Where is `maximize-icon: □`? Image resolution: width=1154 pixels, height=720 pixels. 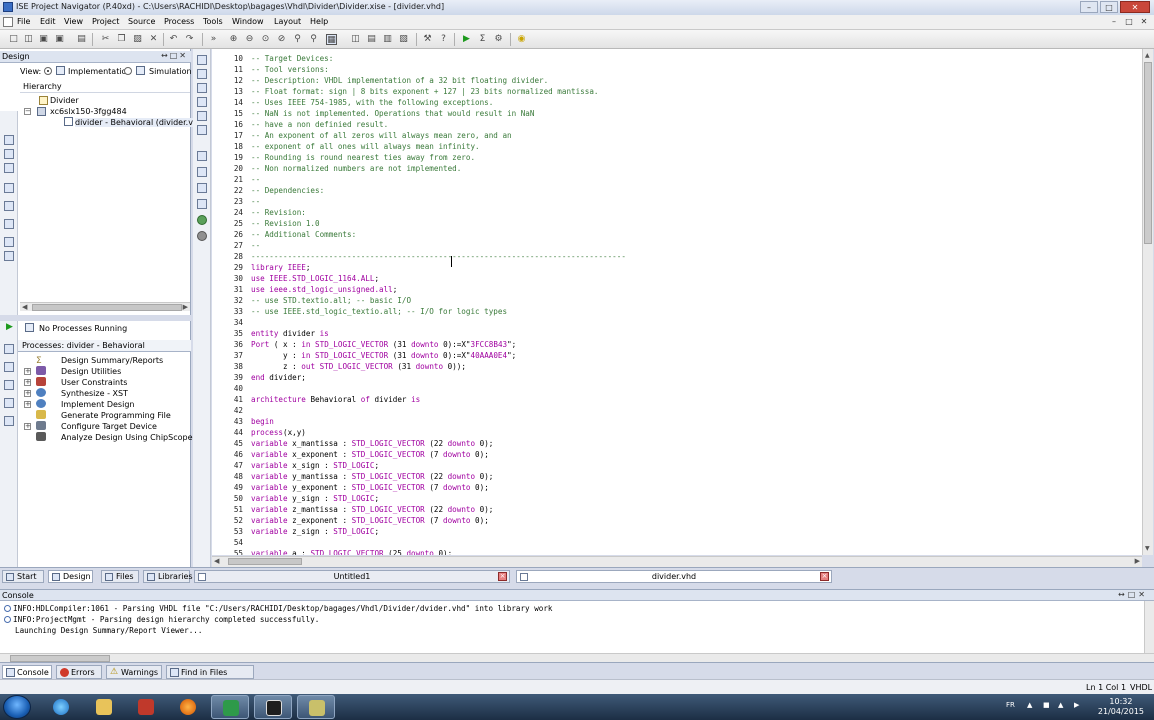 maximize-icon: □ is located at coordinates (1109, 7).